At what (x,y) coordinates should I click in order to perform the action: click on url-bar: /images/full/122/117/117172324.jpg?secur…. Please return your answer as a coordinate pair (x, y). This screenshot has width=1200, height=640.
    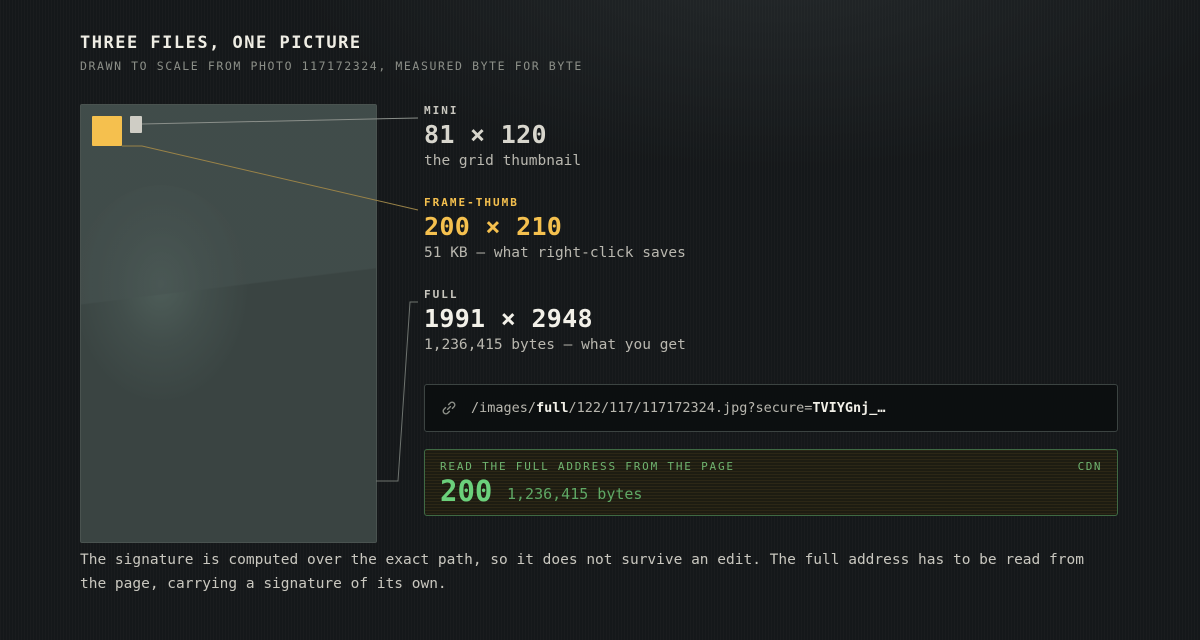
    Looking at the image, I should click on (771, 408).